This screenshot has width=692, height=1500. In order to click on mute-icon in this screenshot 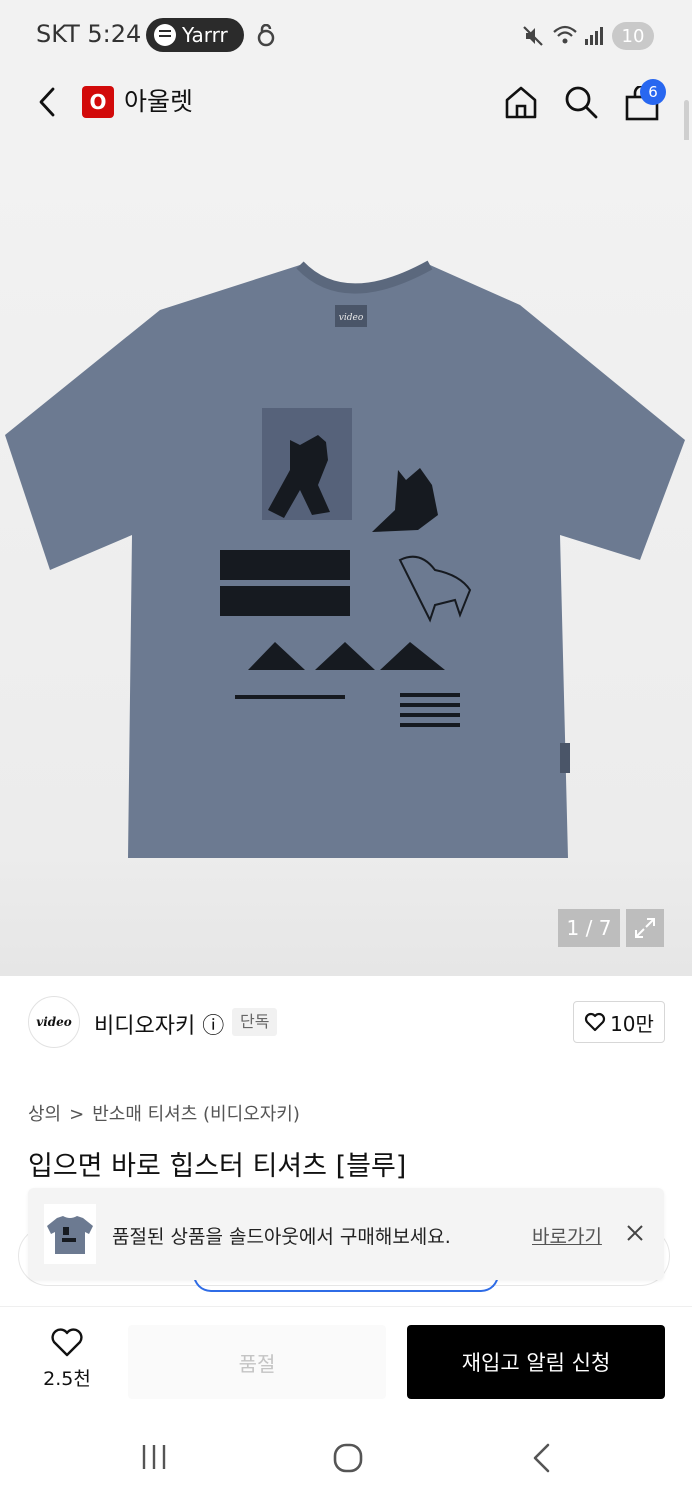, I will do `click(533, 36)`.